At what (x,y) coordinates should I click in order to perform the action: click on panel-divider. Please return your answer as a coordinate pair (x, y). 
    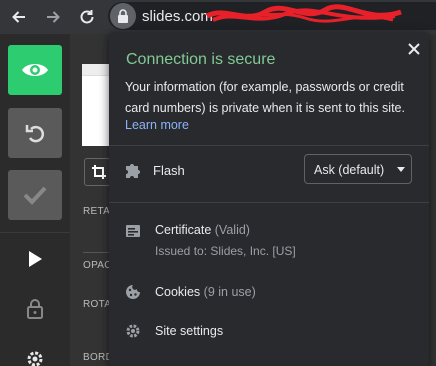
    Looking at the image, I should click on (97, 252).